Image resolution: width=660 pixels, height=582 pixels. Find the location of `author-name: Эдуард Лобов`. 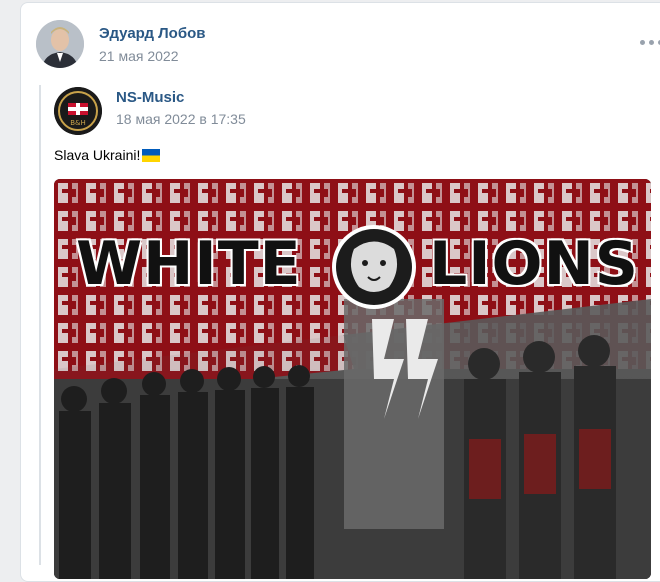

author-name: Эдуард Лобов is located at coordinates (152, 33).